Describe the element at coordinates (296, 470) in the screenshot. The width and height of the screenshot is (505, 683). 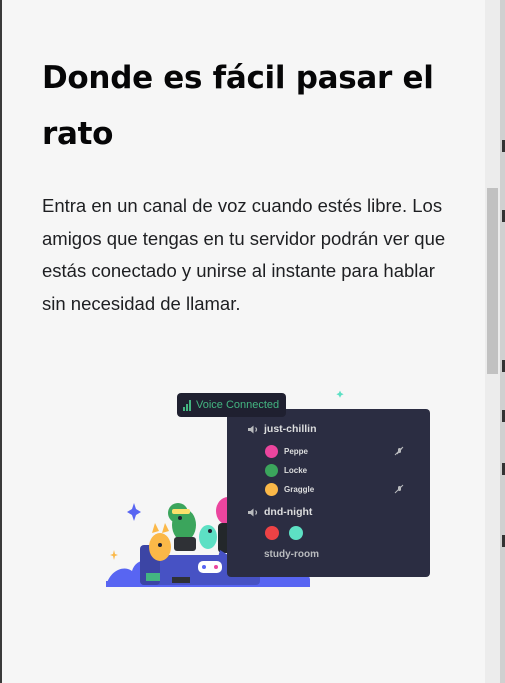
I see `user-name: Locke` at that location.